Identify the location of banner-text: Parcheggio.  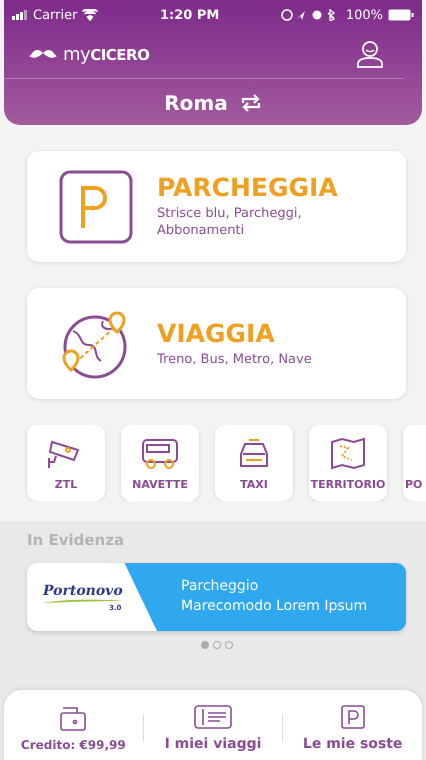
(220, 586).